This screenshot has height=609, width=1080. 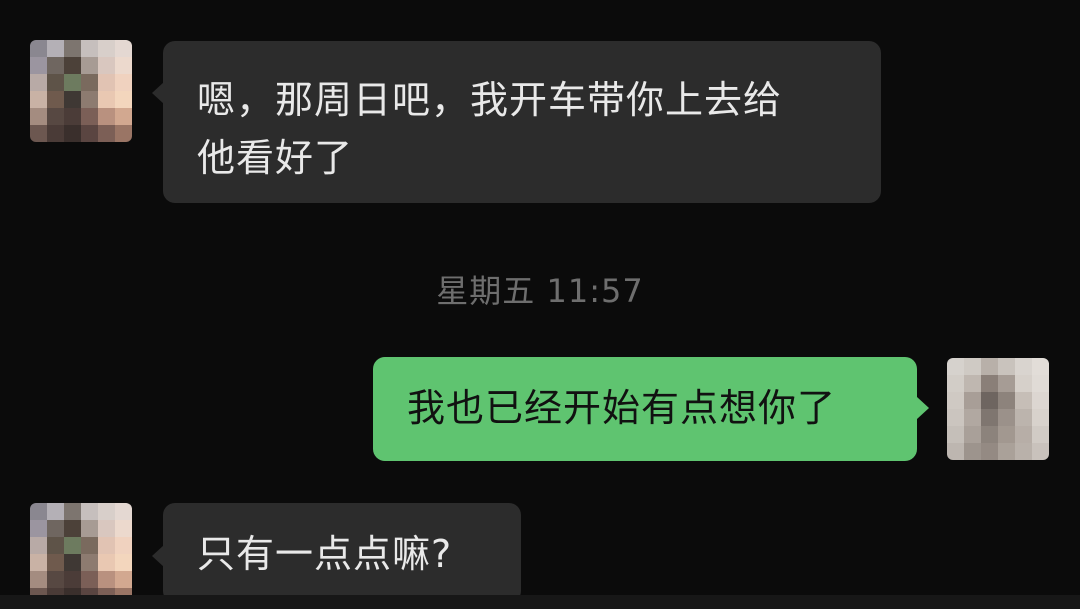 I want to click on bottom-edge, so click(x=540, y=602).